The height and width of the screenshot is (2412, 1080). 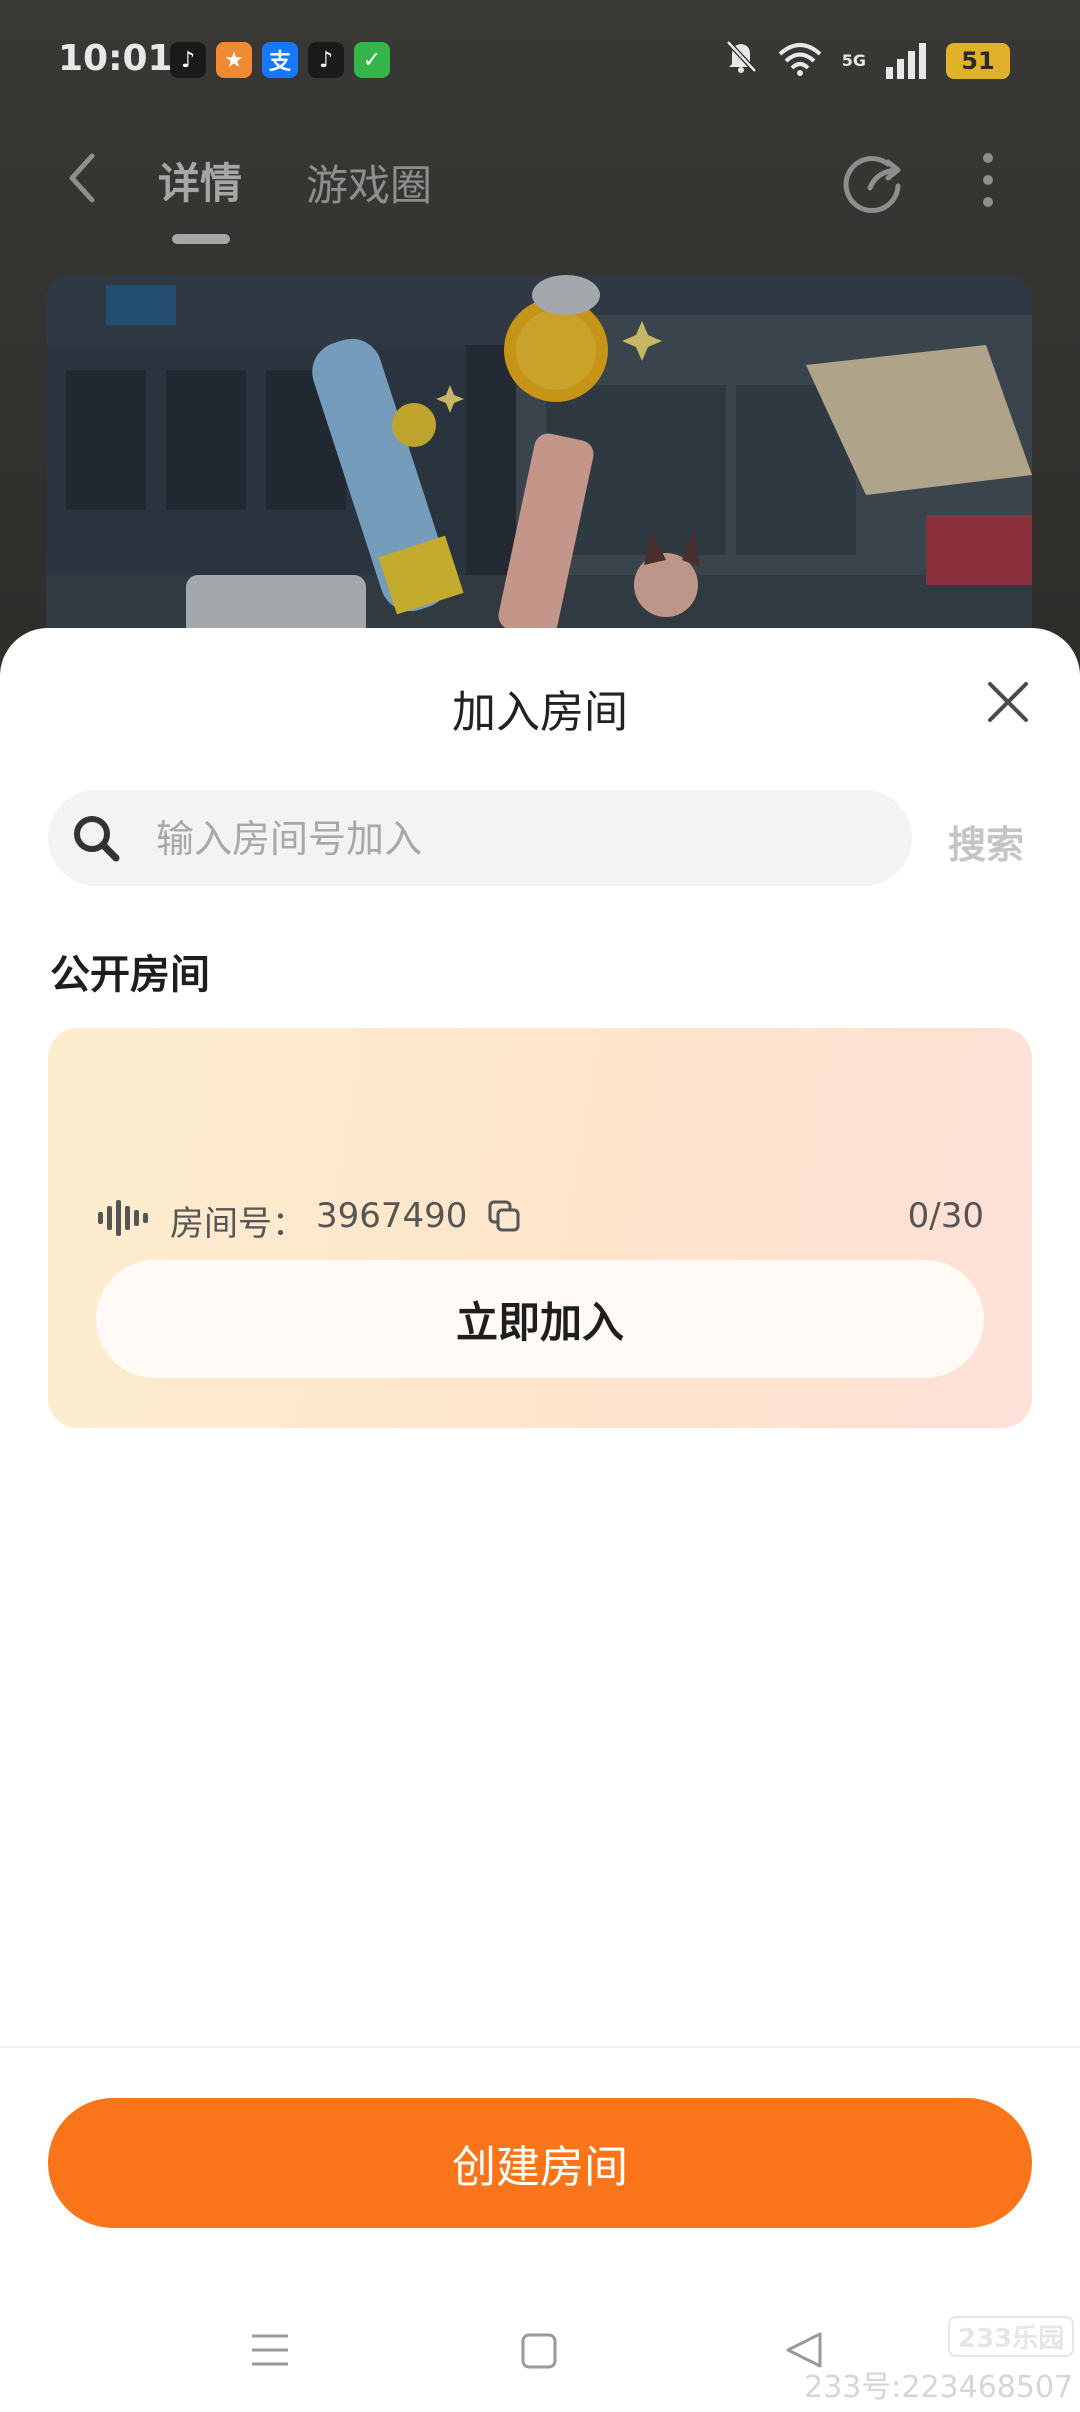 What do you see at coordinates (270, 2352) in the screenshot?
I see `menu-icon` at bounding box center [270, 2352].